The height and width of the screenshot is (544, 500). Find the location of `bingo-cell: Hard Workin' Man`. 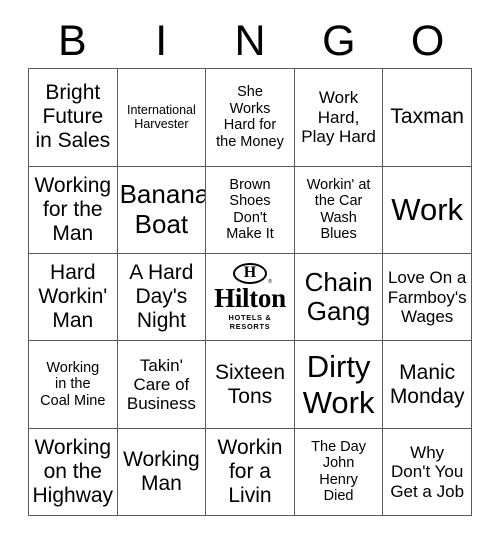

bingo-cell: Hard Workin' Man is located at coordinates (73, 298).